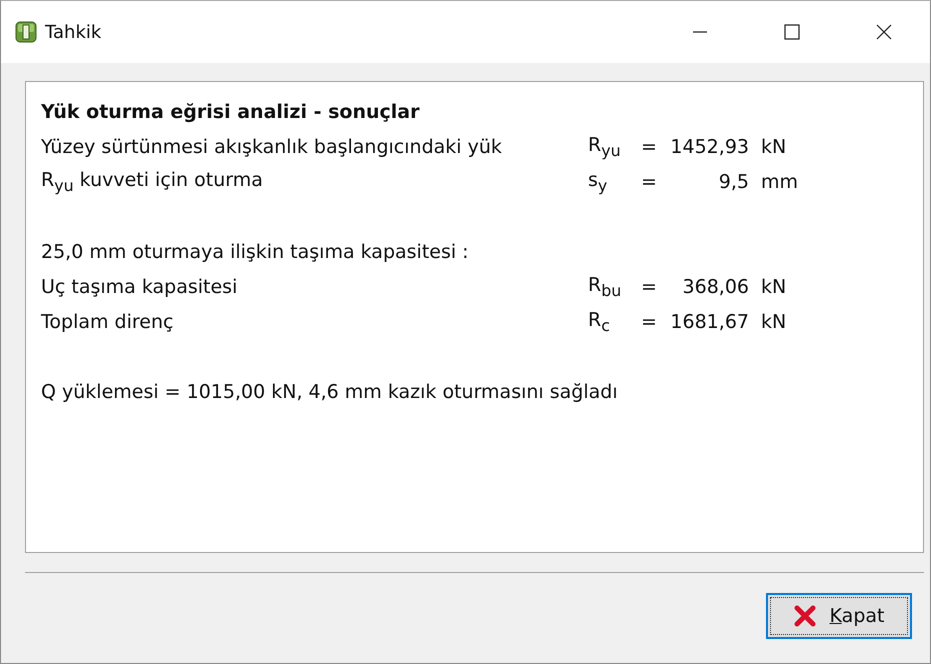 The image size is (931, 664). Describe the element at coordinates (139, 287) in the screenshot. I see `result-label: Uç taşıma kapasitesi` at that location.